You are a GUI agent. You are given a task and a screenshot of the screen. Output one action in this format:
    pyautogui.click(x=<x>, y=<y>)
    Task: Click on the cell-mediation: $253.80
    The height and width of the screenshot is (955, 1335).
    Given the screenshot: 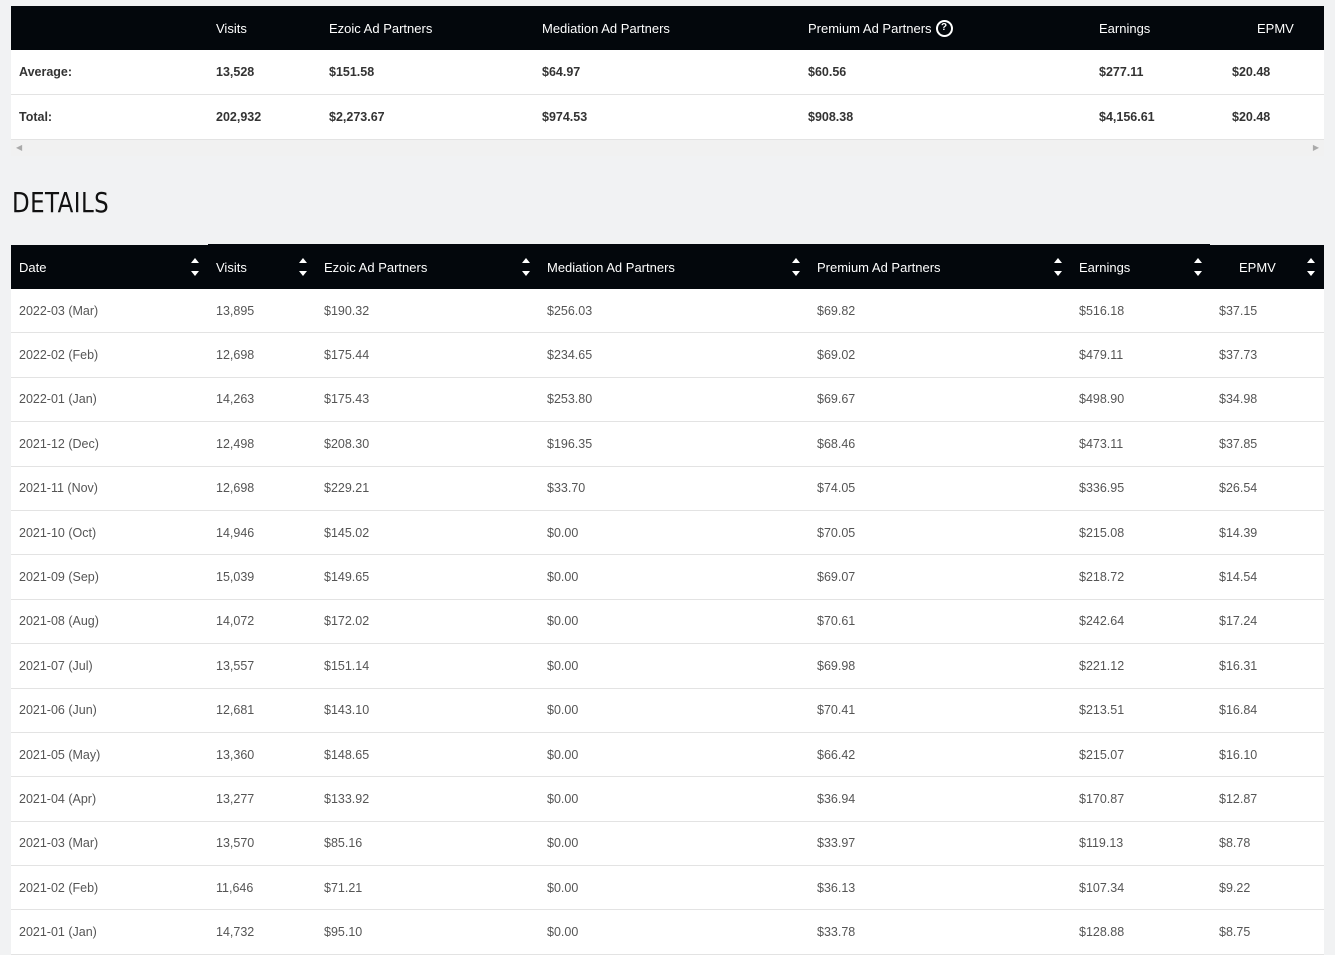 What is the action you would take?
    pyautogui.click(x=570, y=399)
    